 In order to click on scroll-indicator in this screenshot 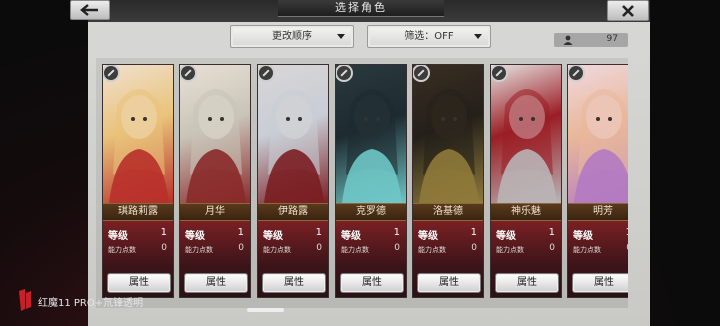, I will do `click(265, 310)`.